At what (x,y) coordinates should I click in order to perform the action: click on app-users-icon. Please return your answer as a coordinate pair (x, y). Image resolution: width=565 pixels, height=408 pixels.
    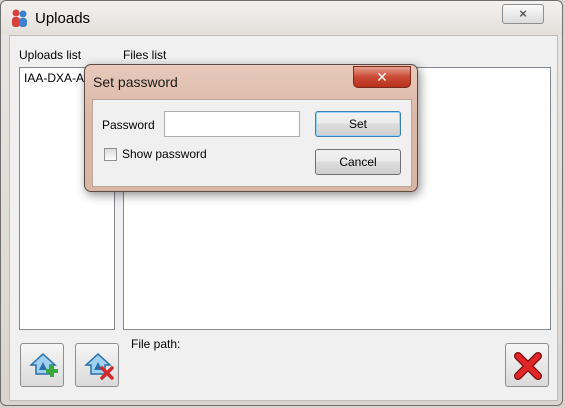
    Looking at the image, I should click on (19, 18).